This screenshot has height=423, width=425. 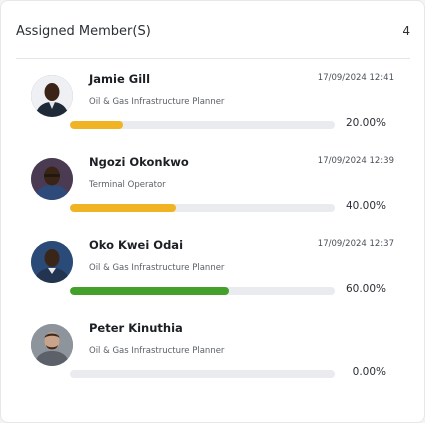 I want to click on member-timestamp: 17/09/2024 12:41, so click(x=355, y=78).